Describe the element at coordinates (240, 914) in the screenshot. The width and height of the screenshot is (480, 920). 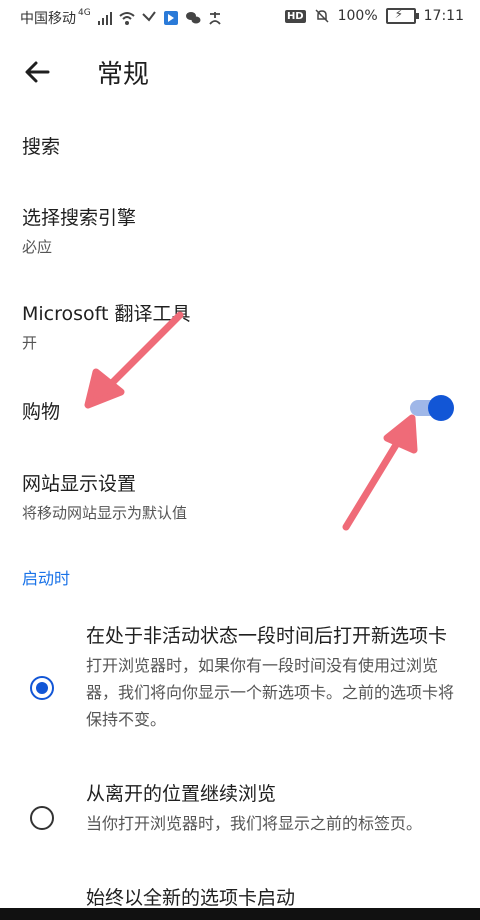
I see `bottom-edge` at that location.